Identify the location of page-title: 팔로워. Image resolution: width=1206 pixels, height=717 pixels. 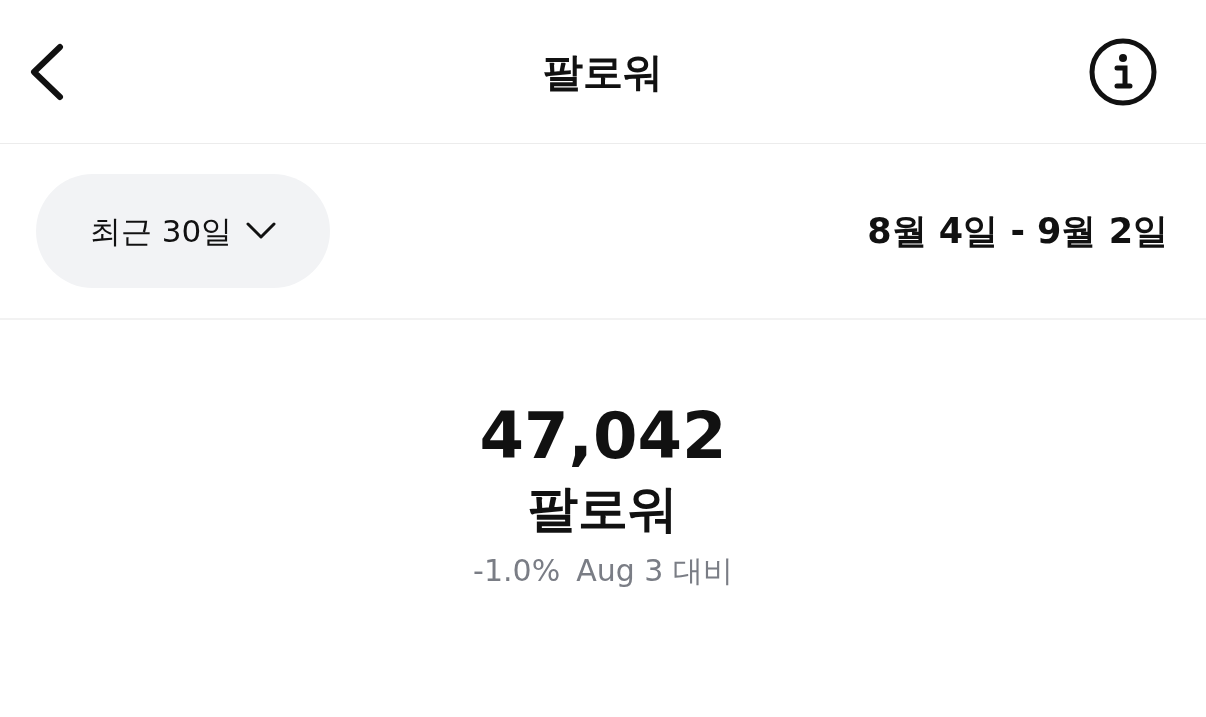
(603, 72).